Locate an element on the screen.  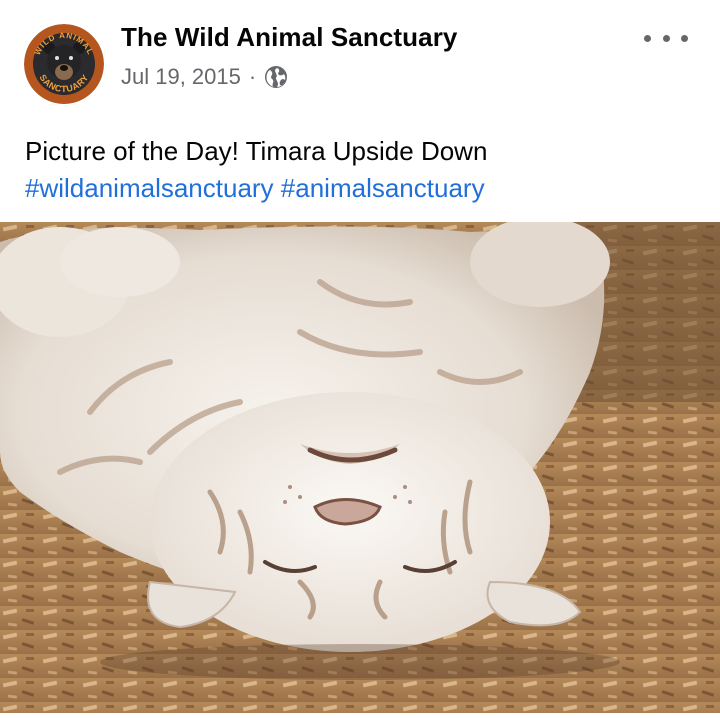
post-meta: Jul 19, 2015 · is located at coordinates (204, 77).